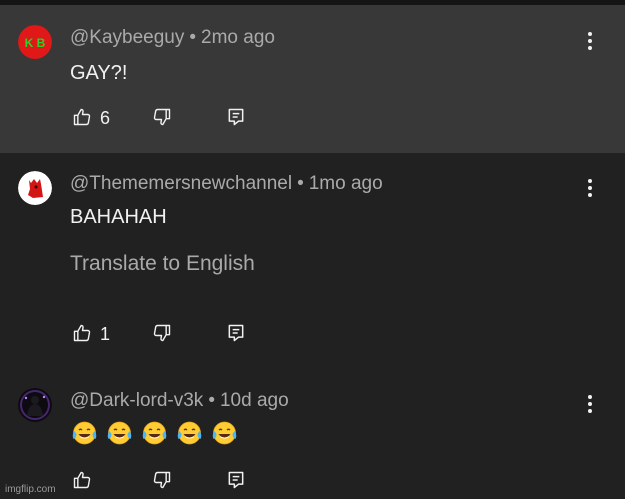  Describe the element at coordinates (105, 118) in the screenshot. I see `like-count: 6` at that location.